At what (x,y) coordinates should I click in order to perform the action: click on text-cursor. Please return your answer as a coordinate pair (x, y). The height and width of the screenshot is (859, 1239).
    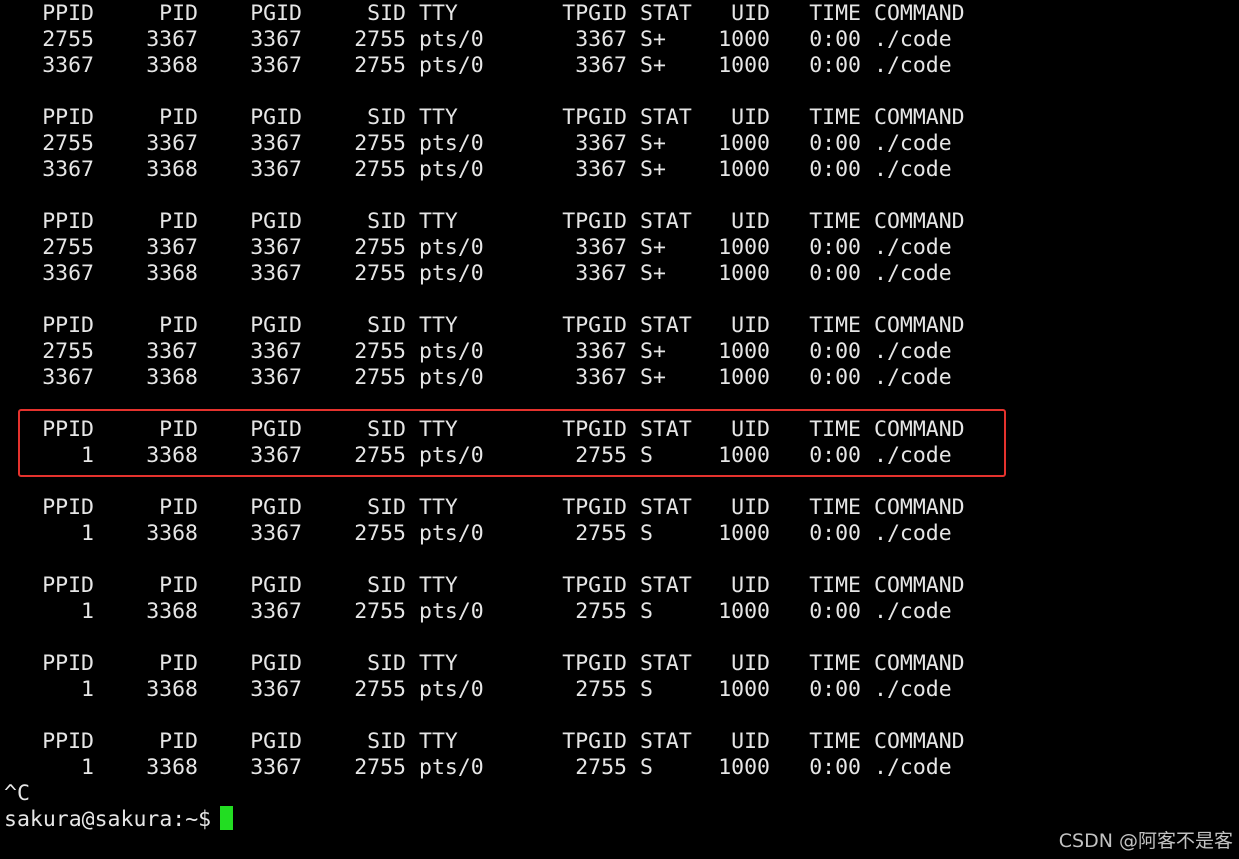
    Looking at the image, I should click on (227, 818).